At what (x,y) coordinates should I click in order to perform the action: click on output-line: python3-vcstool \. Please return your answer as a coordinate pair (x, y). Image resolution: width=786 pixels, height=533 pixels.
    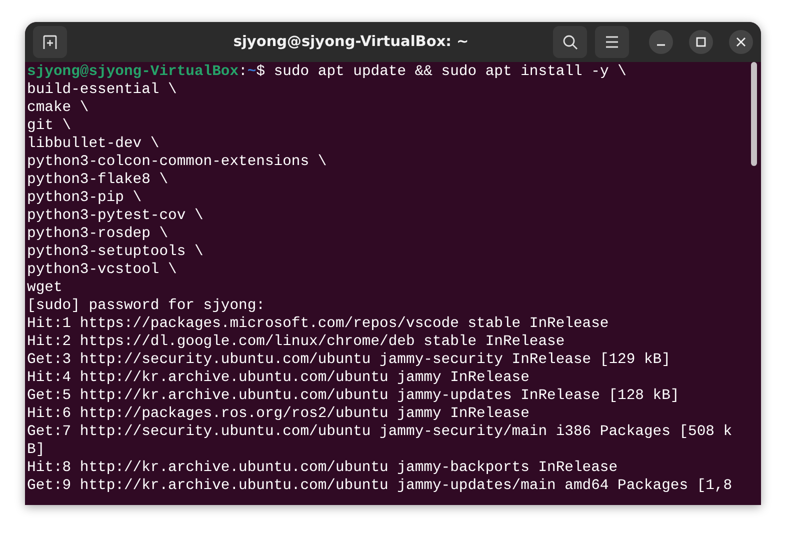
    Looking at the image, I should click on (102, 270).